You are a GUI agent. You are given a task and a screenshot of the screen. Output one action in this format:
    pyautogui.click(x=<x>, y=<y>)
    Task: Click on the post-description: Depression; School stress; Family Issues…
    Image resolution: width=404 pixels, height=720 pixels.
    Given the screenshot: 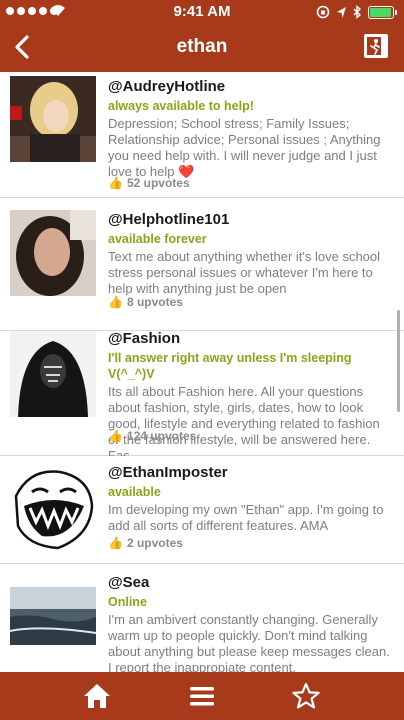 What is the action you would take?
    pyautogui.click(x=244, y=147)
    